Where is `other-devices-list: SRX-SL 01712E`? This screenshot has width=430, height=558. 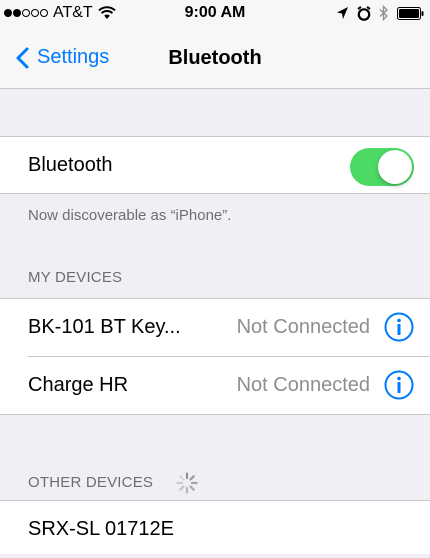 other-devices-list: SRX-SL 01712E is located at coordinates (215, 527).